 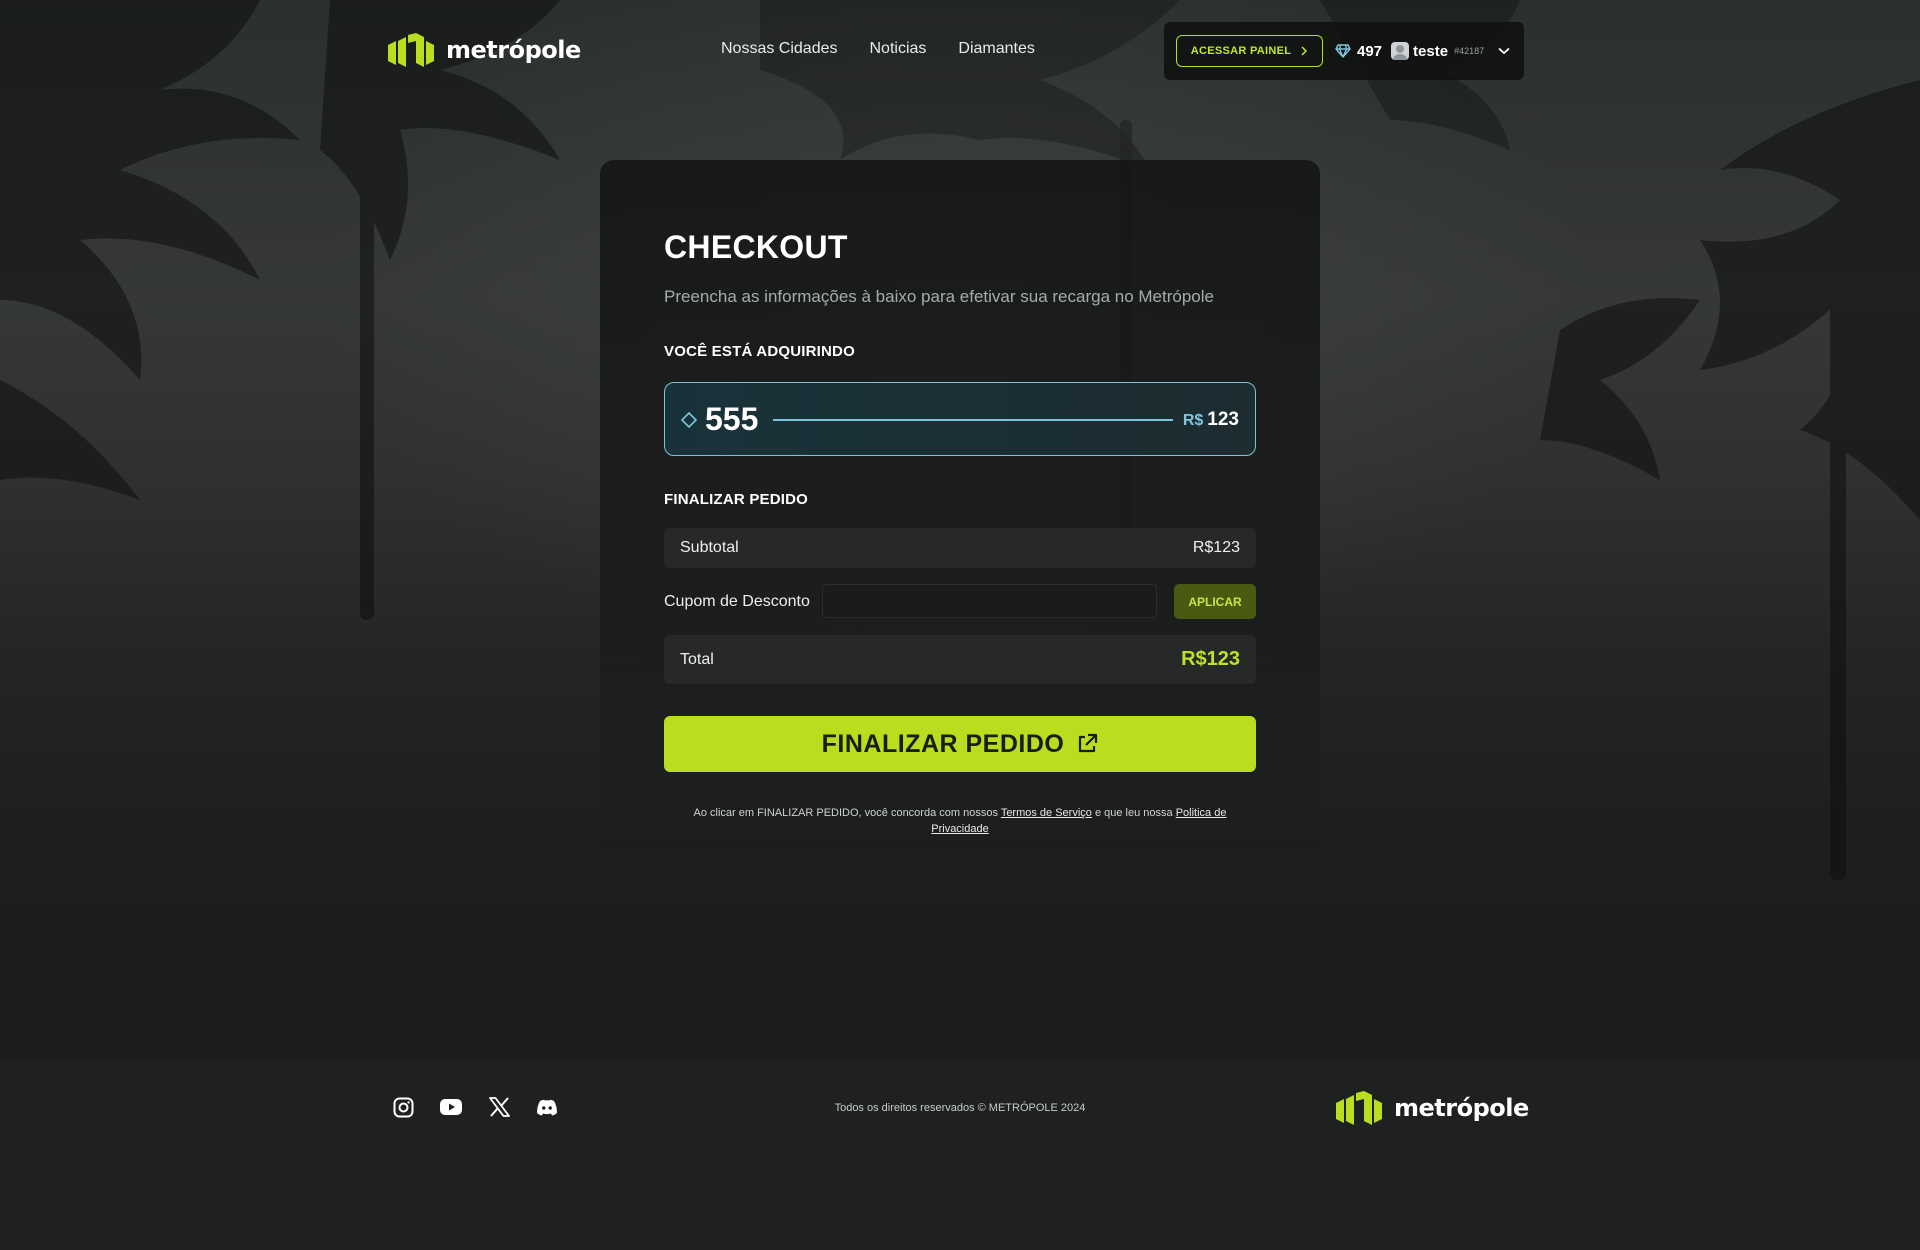 I want to click on terms-middle: e que leu nossa, so click(x=1133, y=813).